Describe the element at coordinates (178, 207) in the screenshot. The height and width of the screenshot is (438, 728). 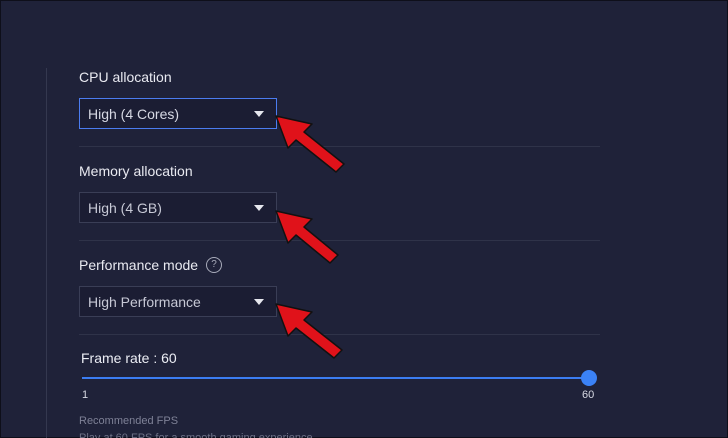
I see `memory-allocation-select: High (4 GB)` at that location.